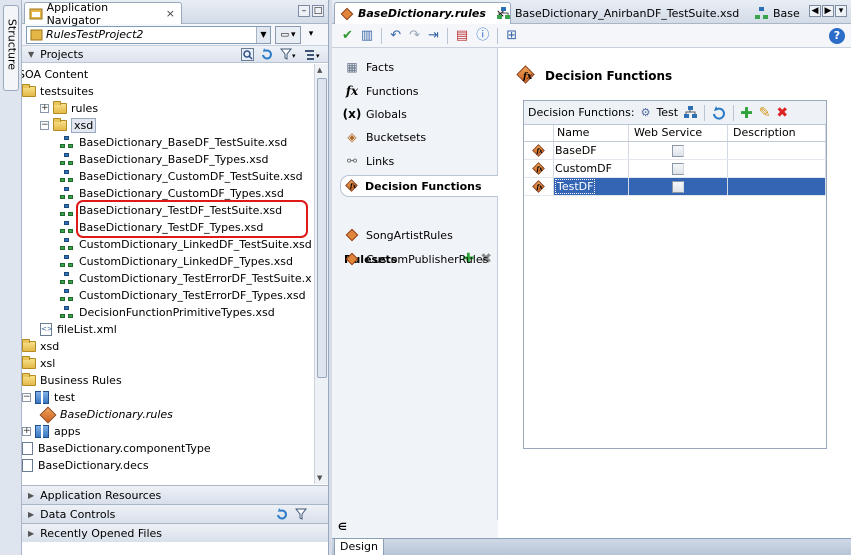  I want to click on tree-item: − xsd, so click(68, 125).